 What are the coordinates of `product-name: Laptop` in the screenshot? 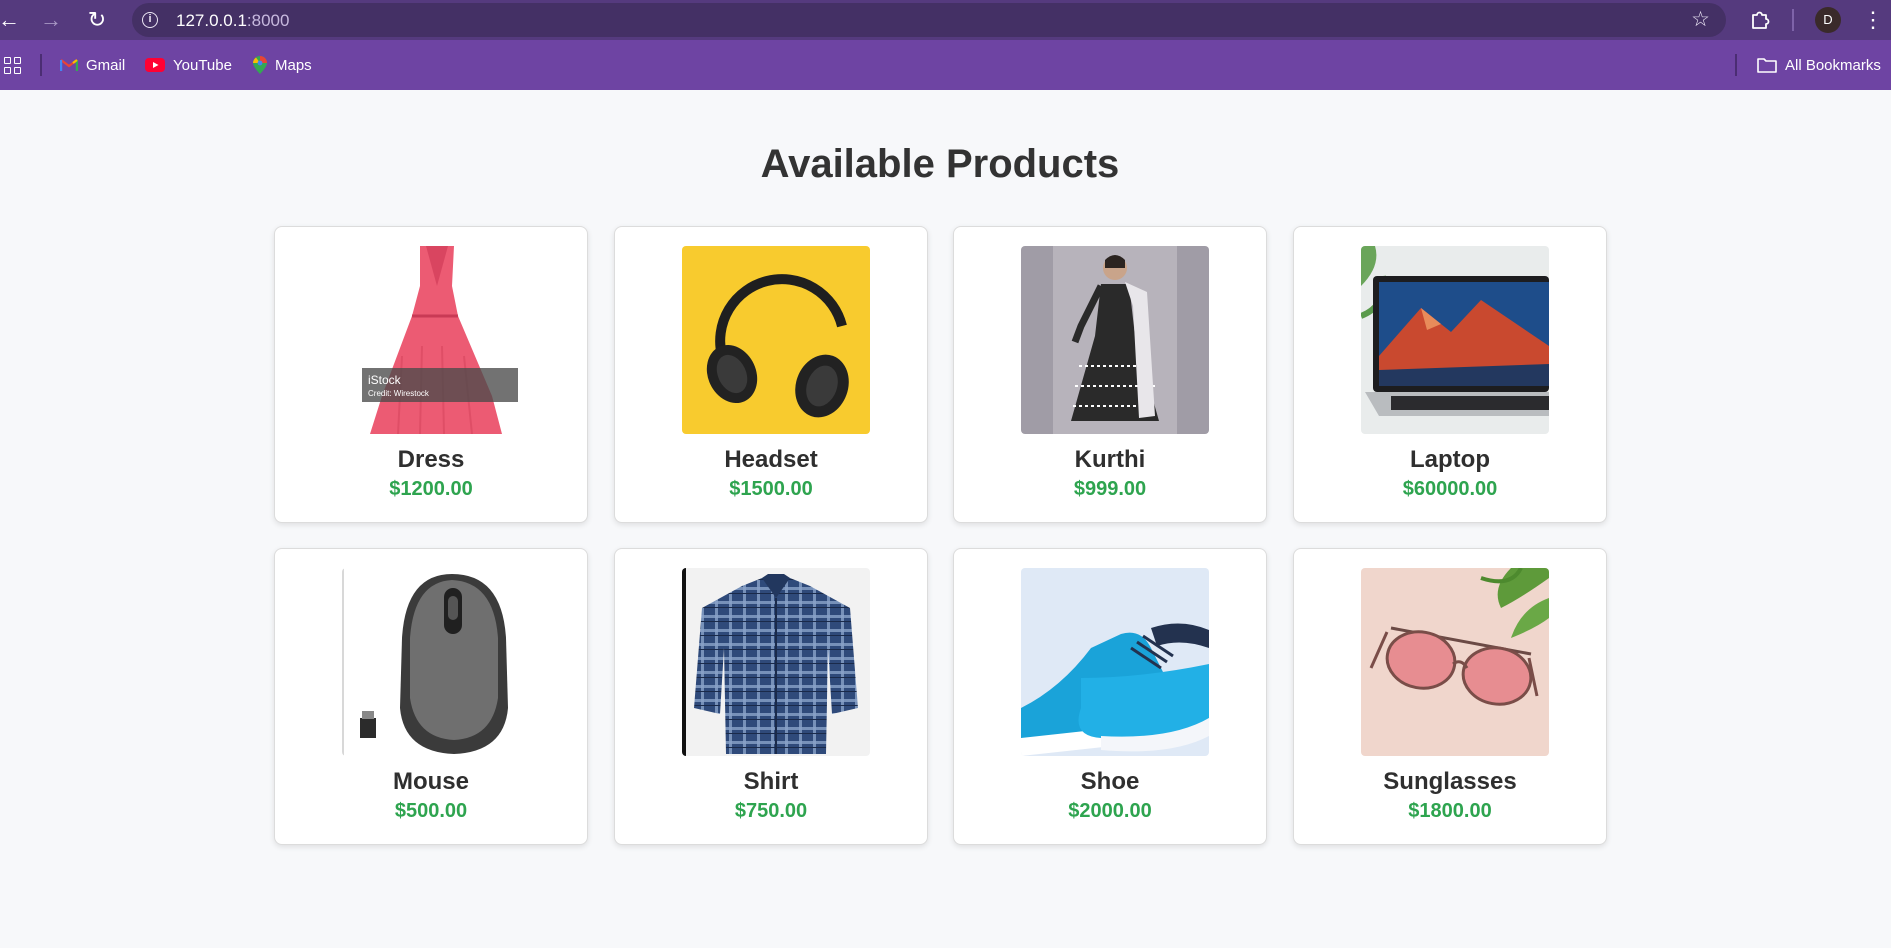 It's located at (1450, 459).